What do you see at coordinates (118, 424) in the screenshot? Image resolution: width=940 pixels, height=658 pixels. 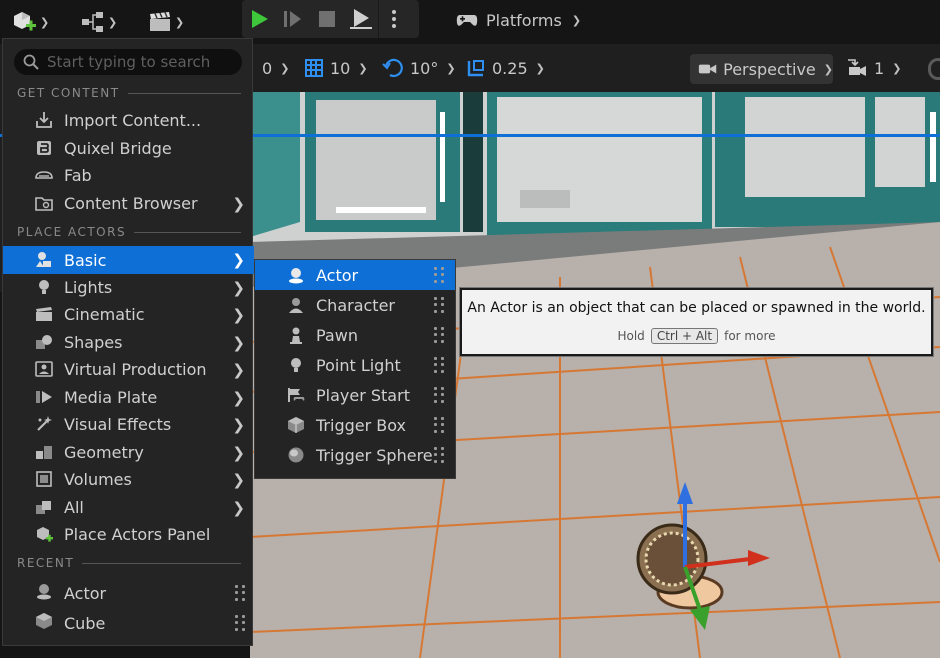 I see `menu-item-label: Visual Effects` at bounding box center [118, 424].